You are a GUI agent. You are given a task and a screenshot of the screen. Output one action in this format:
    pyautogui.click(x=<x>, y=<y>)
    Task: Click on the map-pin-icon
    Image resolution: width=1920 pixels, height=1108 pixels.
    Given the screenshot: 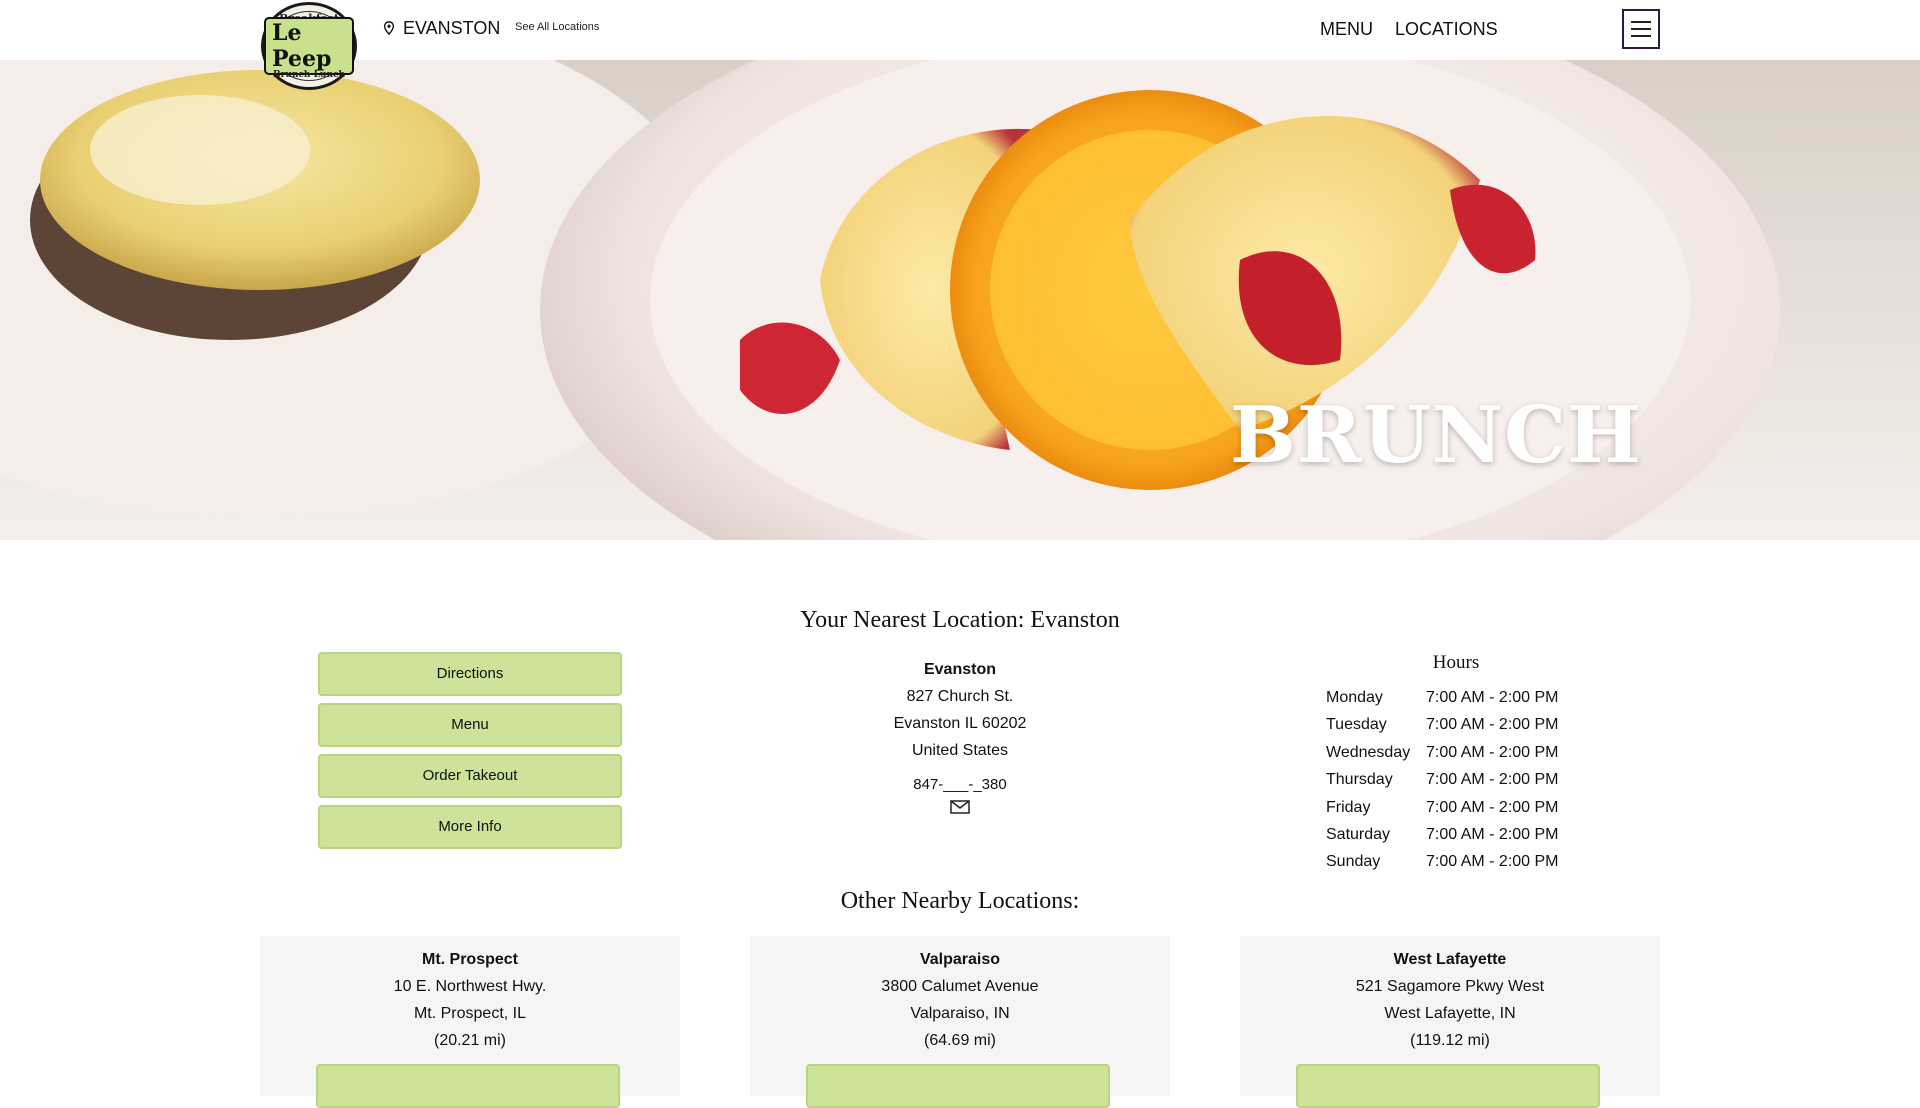 What is the action you would take?
    pyautogui.click(x=389, y=28)
    